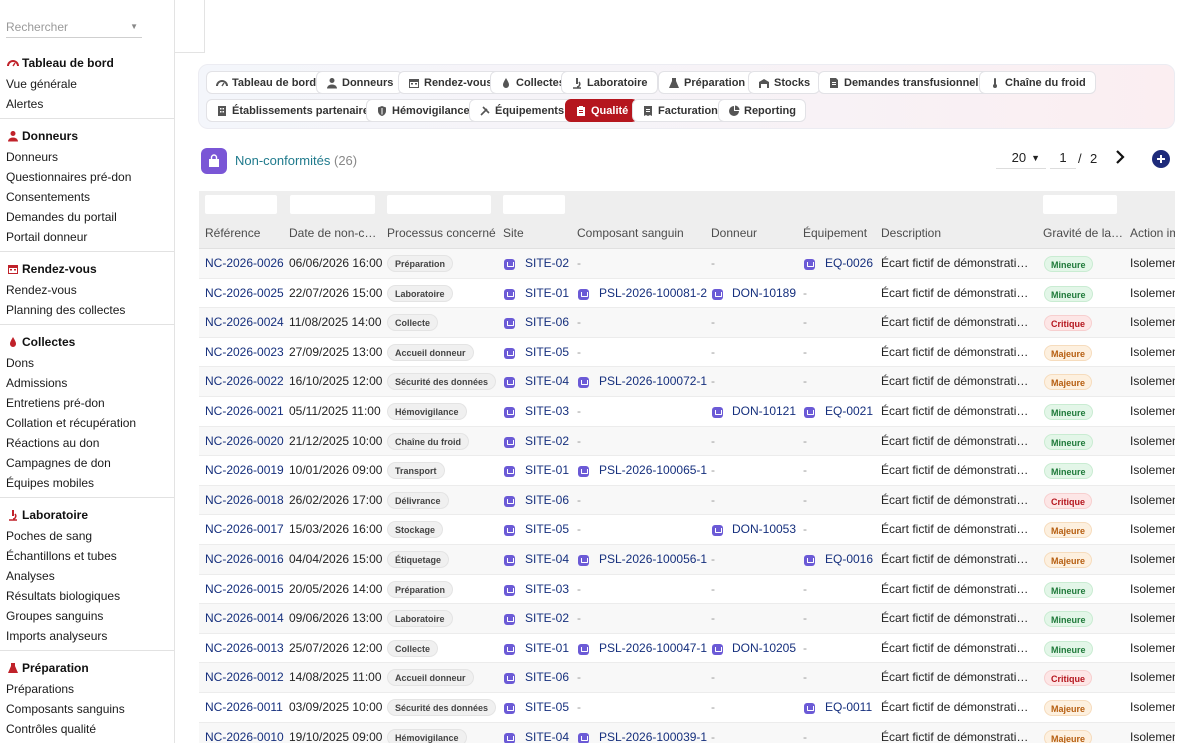 The height and width of the screenshot is (743, 1200). What do you see at coordinates (450, 82) in the screenshot?
I see `module-tab: Rendez-vous` at bounding box center [450, 82].